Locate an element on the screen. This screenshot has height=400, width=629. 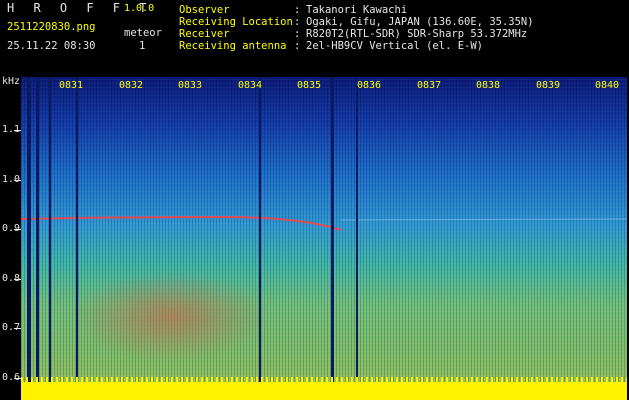
observer-value: Takanori Kawachi is located at coordinates (357, 10).